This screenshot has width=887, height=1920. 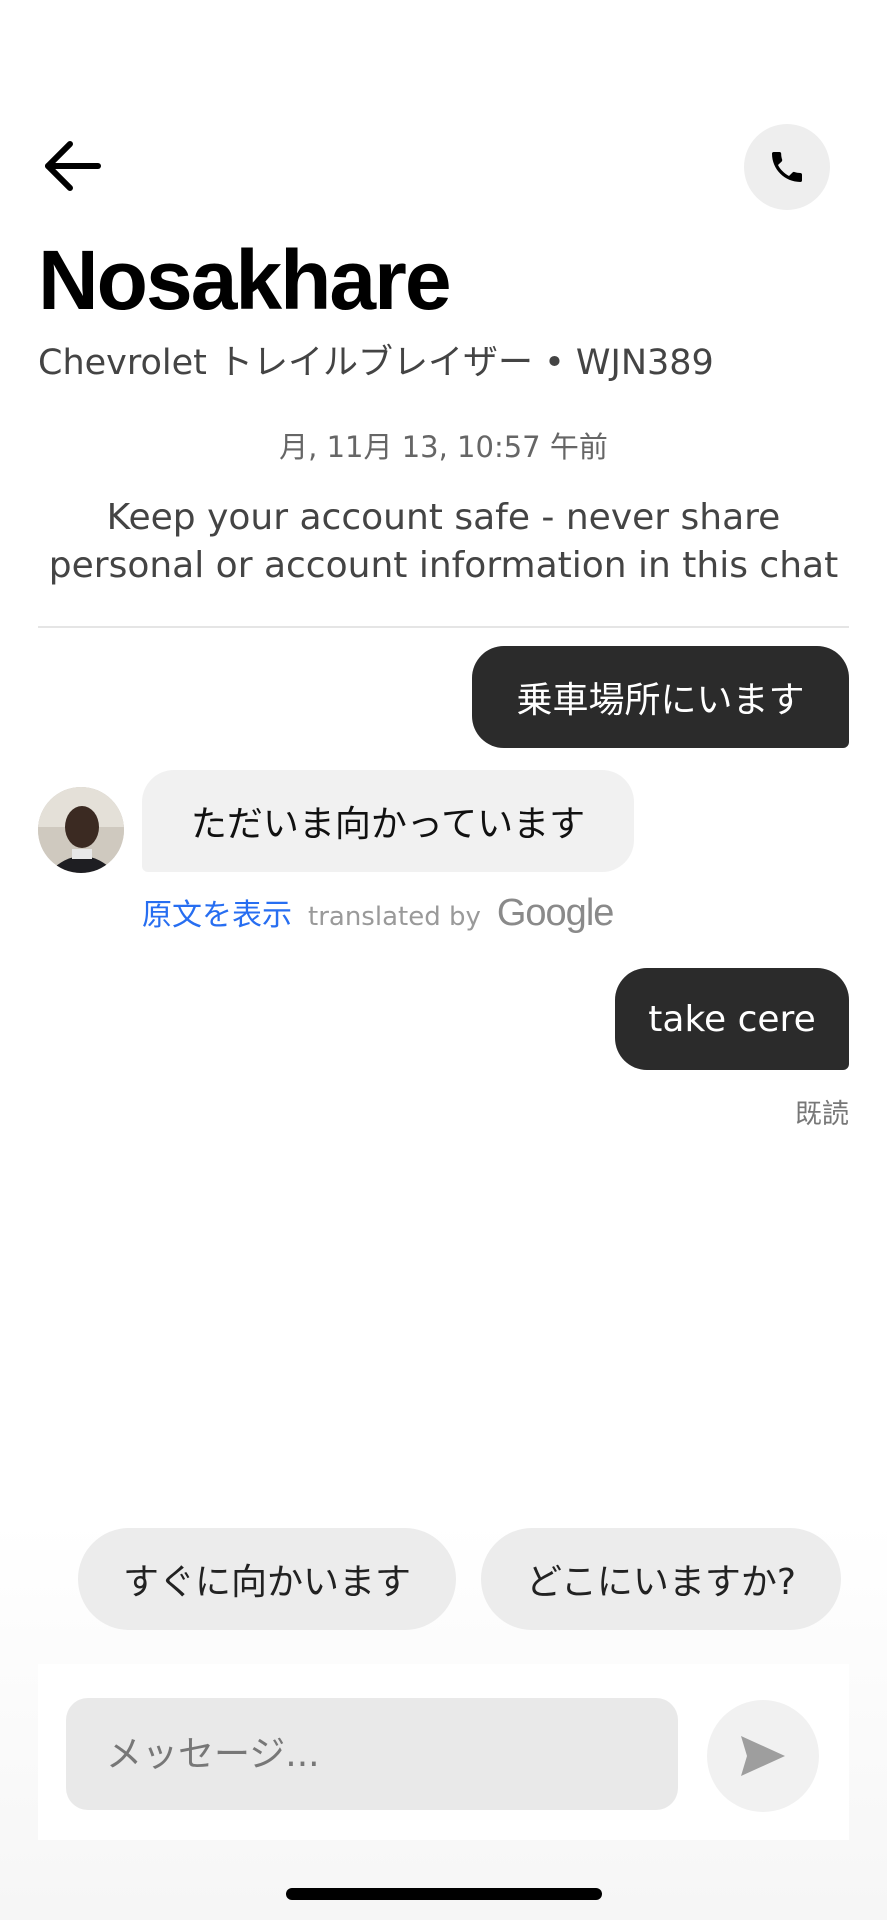 I want to click on quick-reply-button: すぐに向かいます, so click(x=267, y=1579).